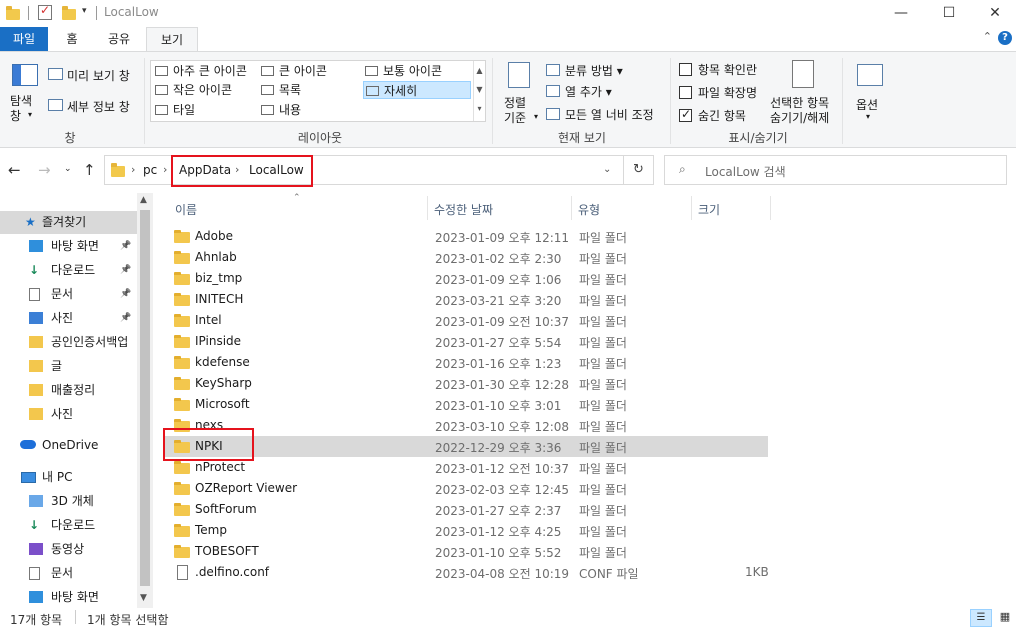 This screenshot has width=1016, height=628. What do you see at coordinates (901, 13) in the screenshot?
I see `minimize-button: —` at bounding box center [901, 13].